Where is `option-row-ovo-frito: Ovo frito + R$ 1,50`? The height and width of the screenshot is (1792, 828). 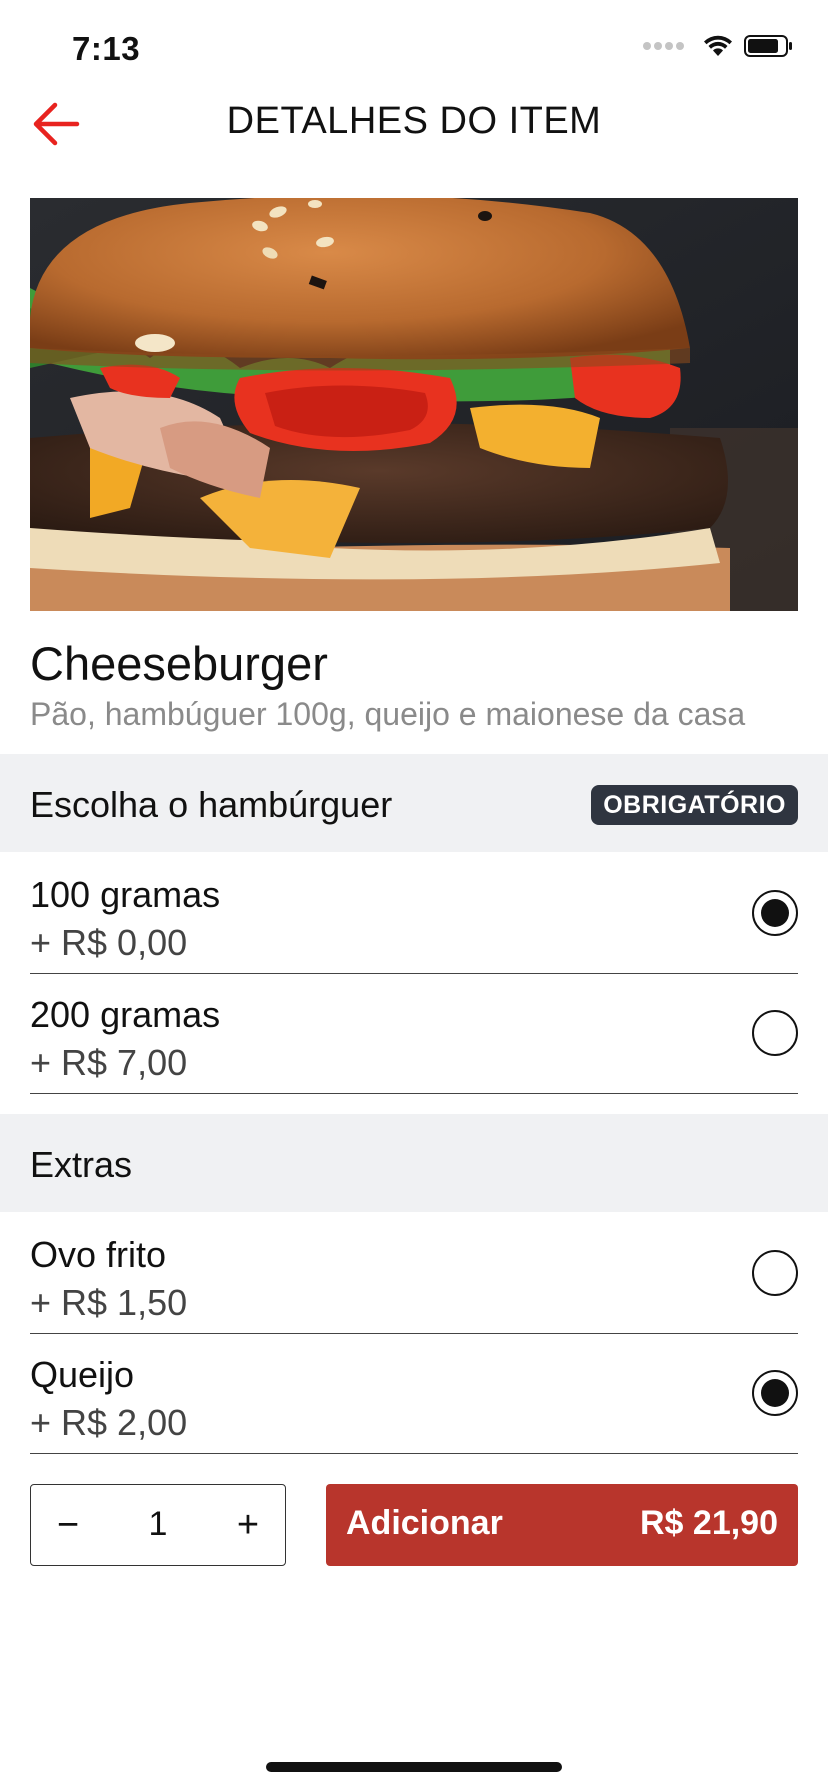 option-row-ovo-frito: Ovo frito + R$ 1,50 is located at coordinates (414, 1275).